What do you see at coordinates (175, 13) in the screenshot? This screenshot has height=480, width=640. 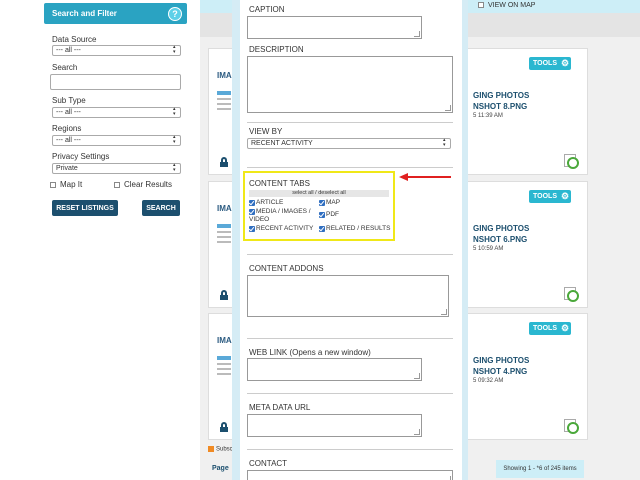 I see `help-icon: ?` at bounding box center [175, 13].